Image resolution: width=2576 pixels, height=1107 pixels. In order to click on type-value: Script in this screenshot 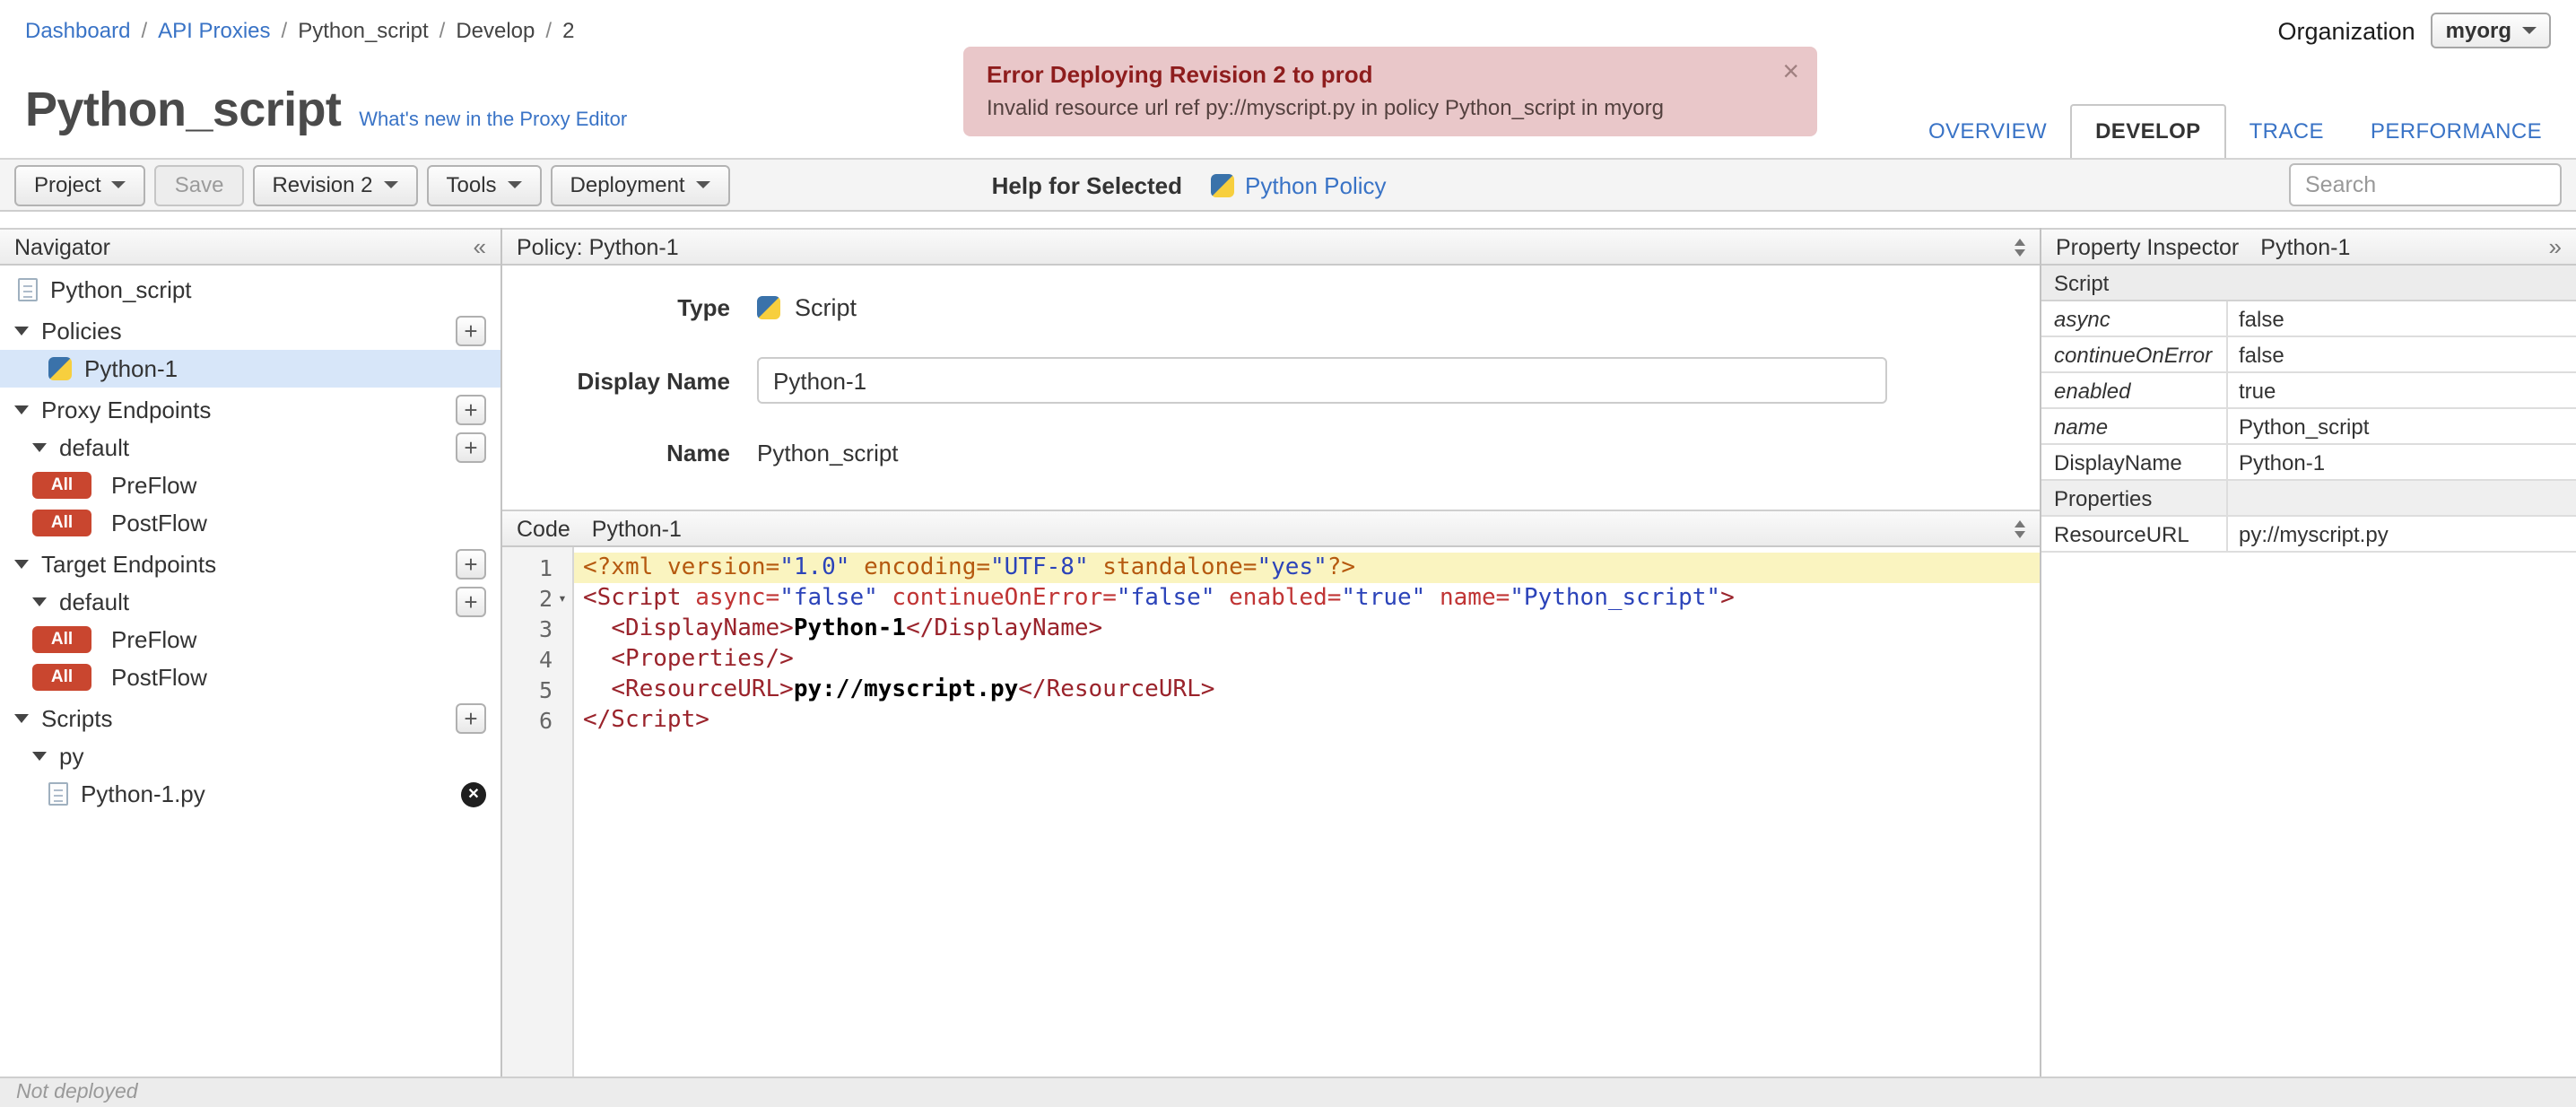, I will do `click(807, 307)`.